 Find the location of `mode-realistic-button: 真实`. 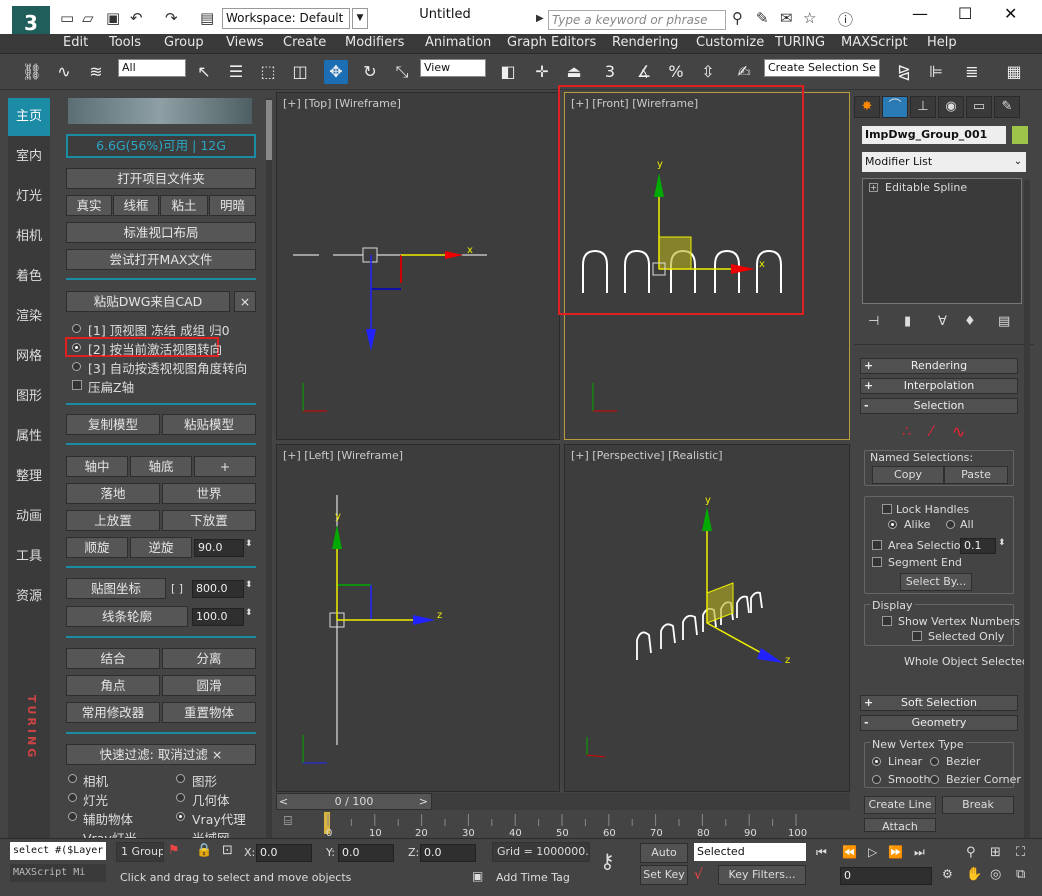

mode-realistic-button: 真实 is located at coordinates (89, 205).